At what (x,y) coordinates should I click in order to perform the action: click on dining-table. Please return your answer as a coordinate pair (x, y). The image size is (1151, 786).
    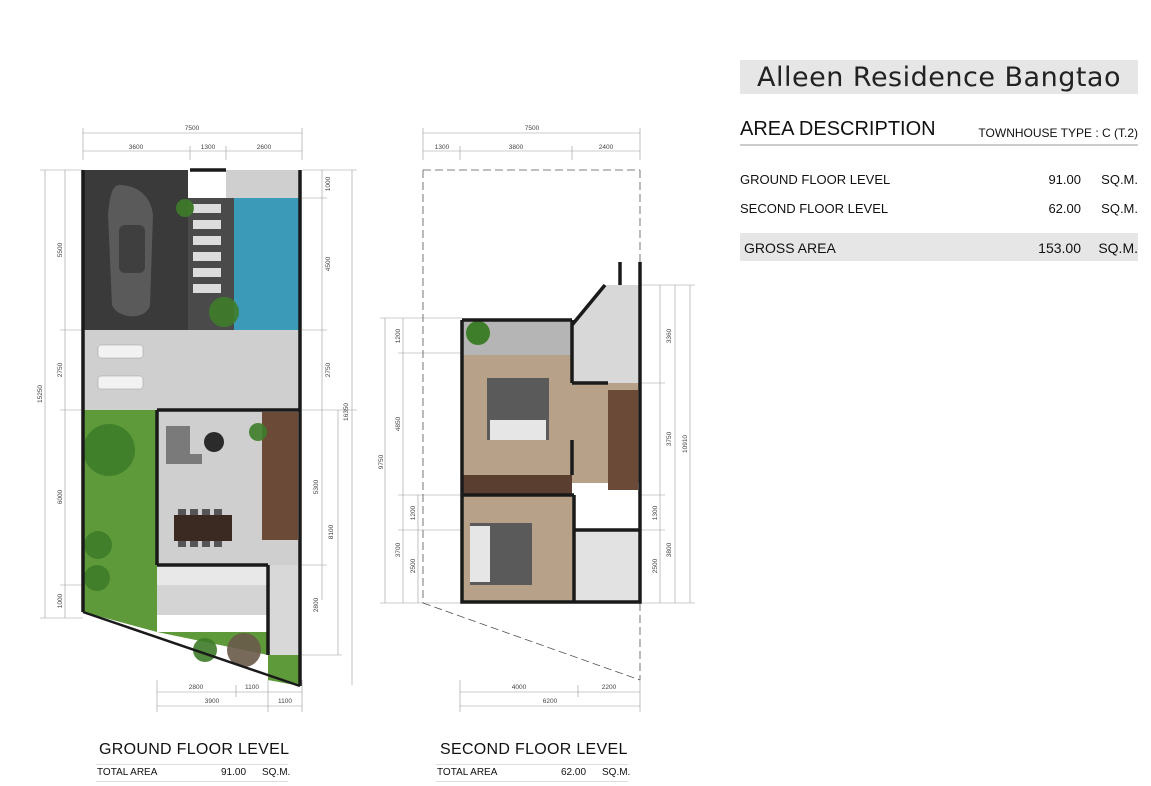
    Looking at the image, I should click on (203, 528).